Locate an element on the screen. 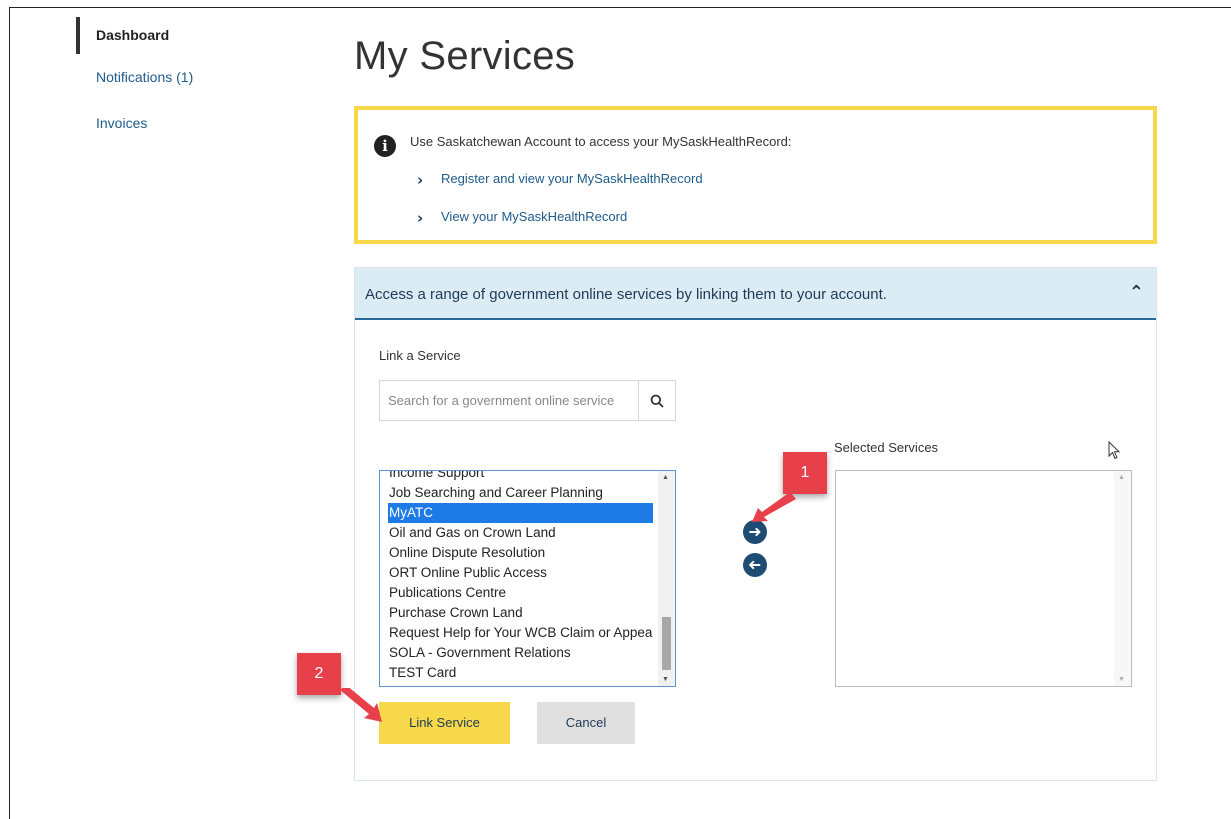  list-item: Publications Centre is located at coordinates (520, 593).